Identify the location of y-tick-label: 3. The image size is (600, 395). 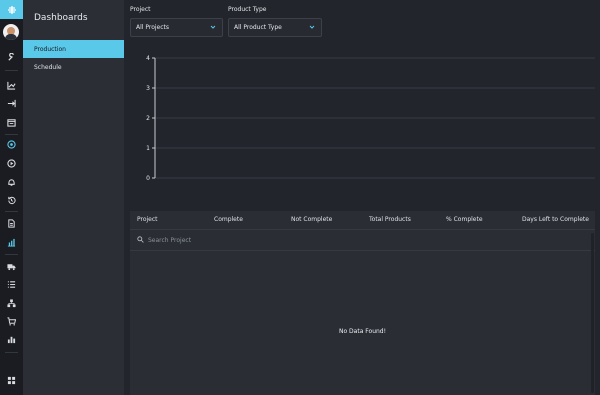
(148, 88).